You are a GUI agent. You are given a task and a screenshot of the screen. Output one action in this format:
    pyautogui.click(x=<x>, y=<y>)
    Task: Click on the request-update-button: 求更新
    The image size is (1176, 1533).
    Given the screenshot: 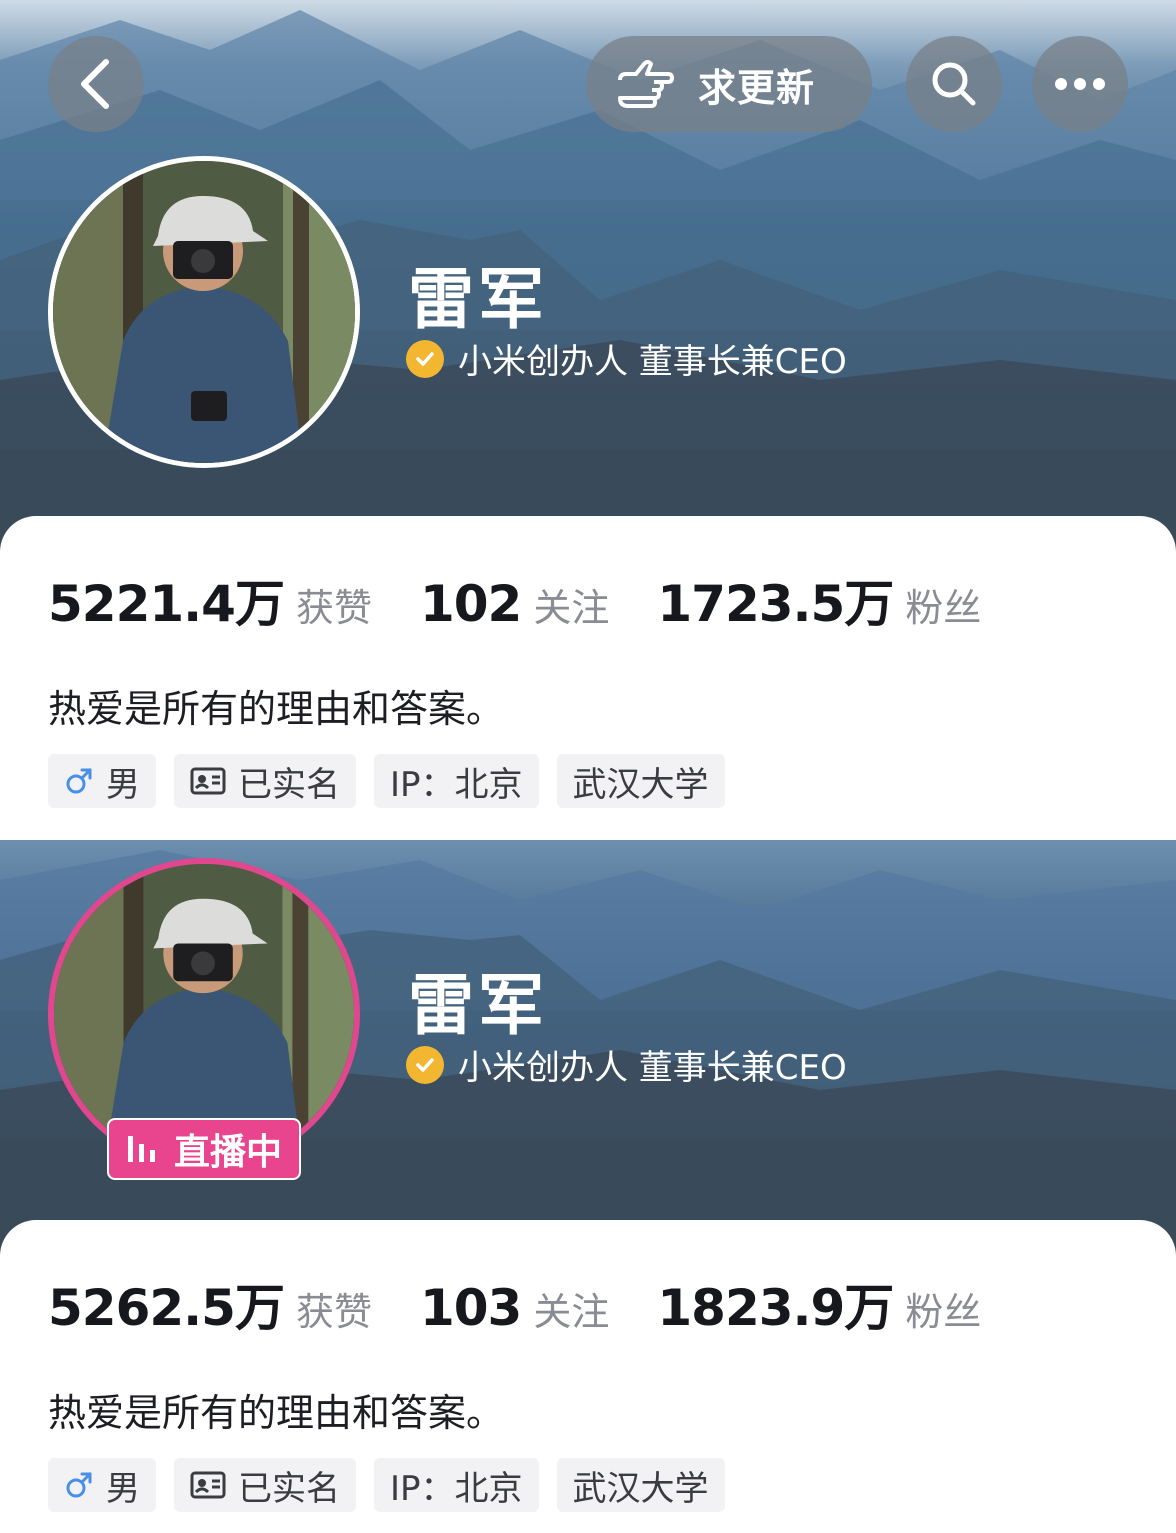 What is the action you would take?
    pyautogui.click(x=729, y=84)
    